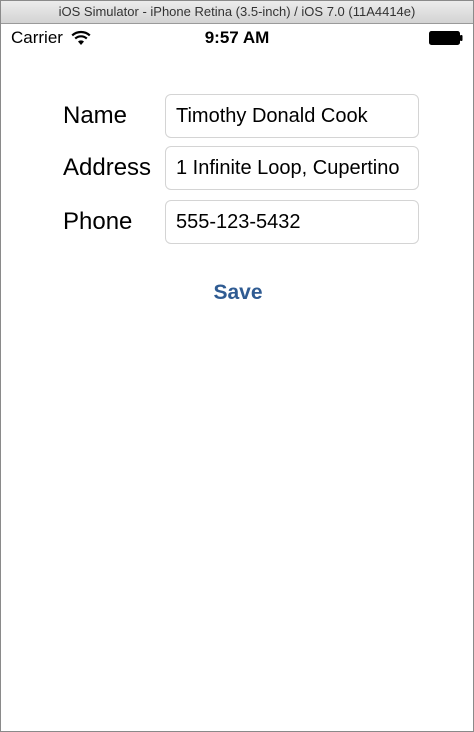 This screenshot has height=732, width=474. What do you see at coordinates (292, 116) in the screenshot?
I see `name-field: Timothy Donald Cook` at bounding box center [292, 116].